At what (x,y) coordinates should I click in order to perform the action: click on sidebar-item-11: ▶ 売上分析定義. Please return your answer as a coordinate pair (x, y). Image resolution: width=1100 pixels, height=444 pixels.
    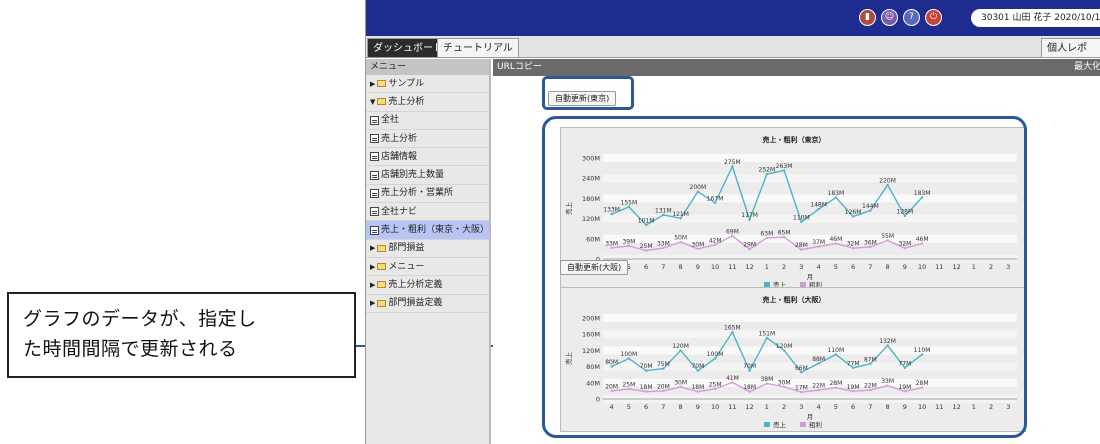
    Looking at the image, I should click on (427, 285).